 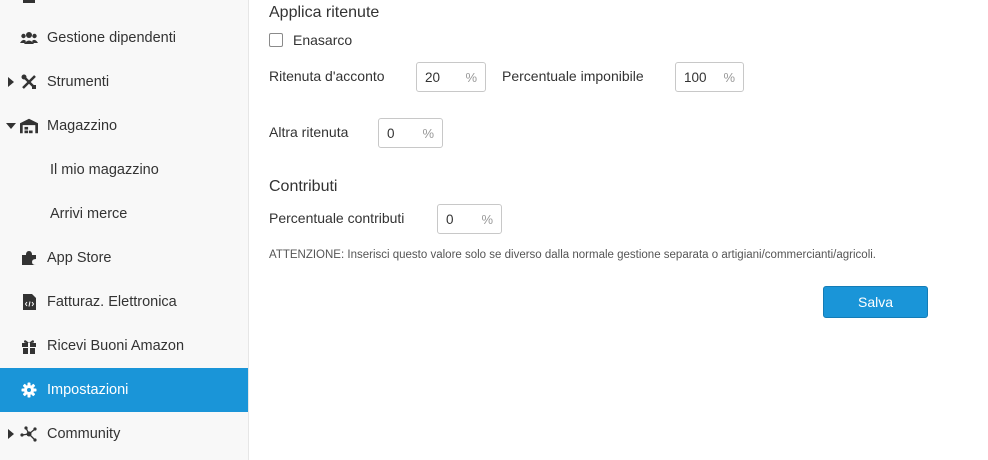 I want to click on tools-icon, so click(x=29, y=82).